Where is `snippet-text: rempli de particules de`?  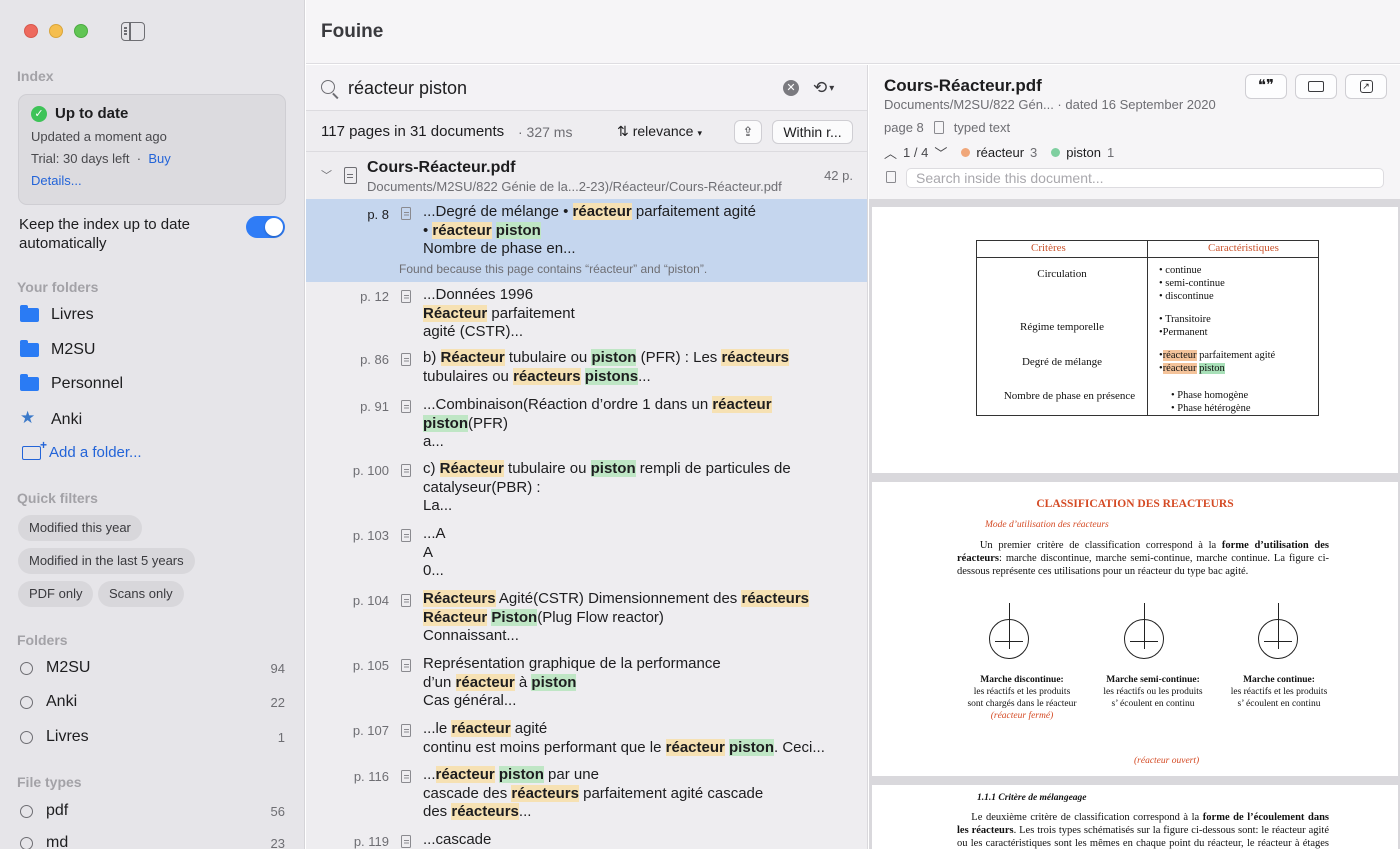 snippet-text: rempli de particules de is located at coordinates (713, 468).